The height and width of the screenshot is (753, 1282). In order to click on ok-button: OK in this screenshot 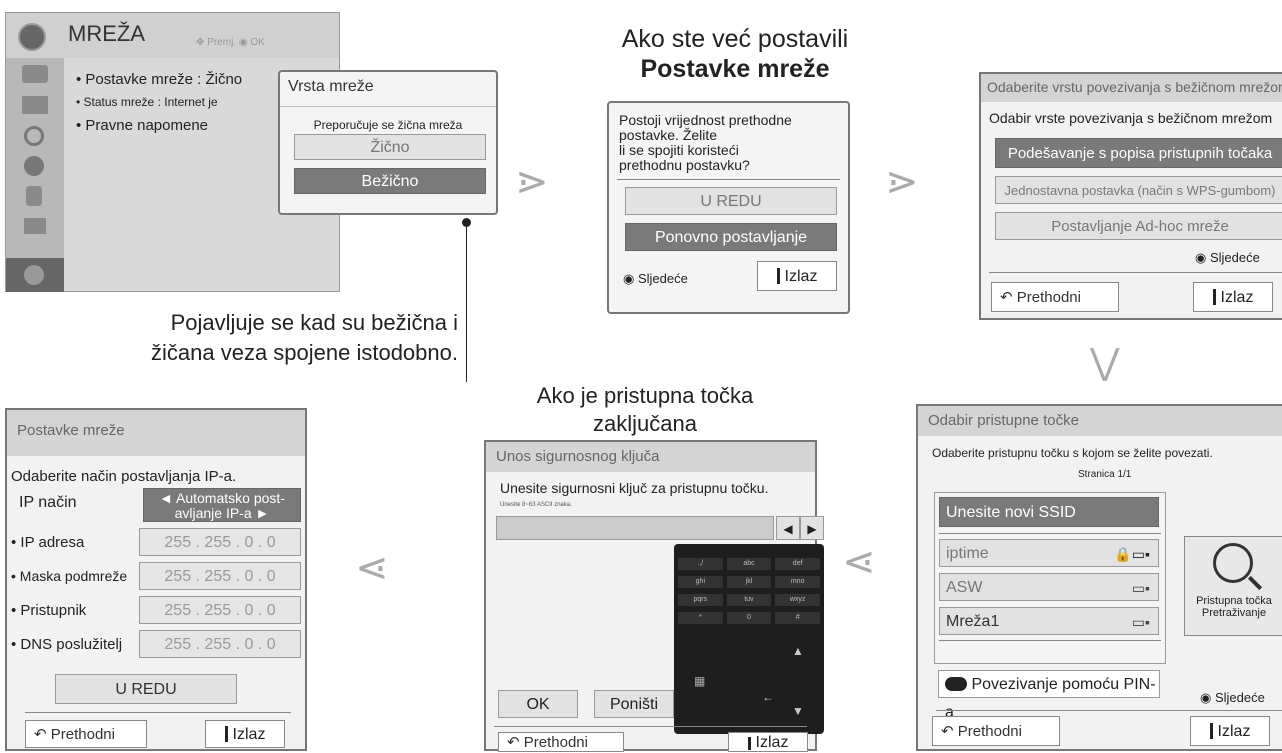, I will do `click(538, 704)`.